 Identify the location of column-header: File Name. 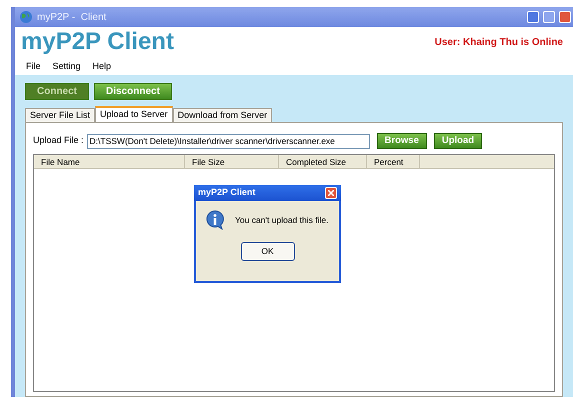
(109, 161).